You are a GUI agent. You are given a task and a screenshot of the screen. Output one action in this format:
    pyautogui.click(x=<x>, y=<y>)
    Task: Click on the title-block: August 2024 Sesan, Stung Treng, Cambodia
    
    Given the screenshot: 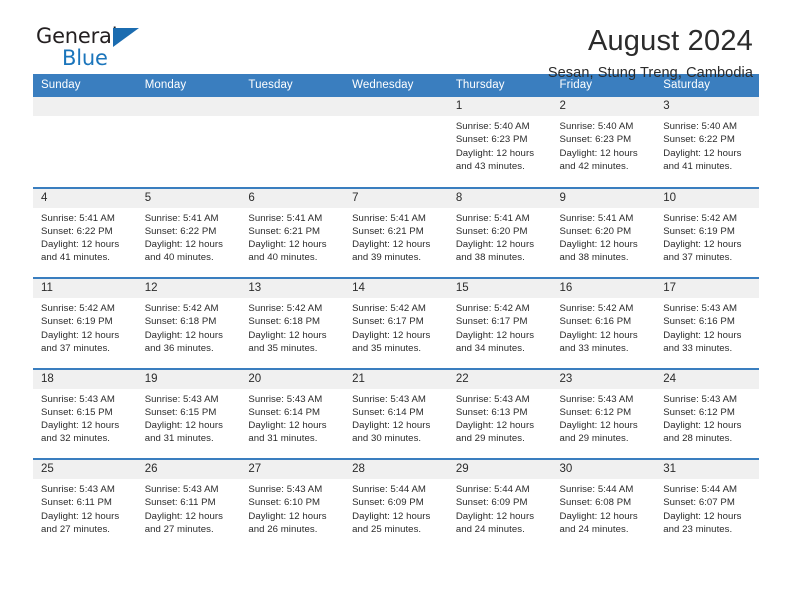 What is the action you would take?
    pyautogui.click(x=653, y=53)
    